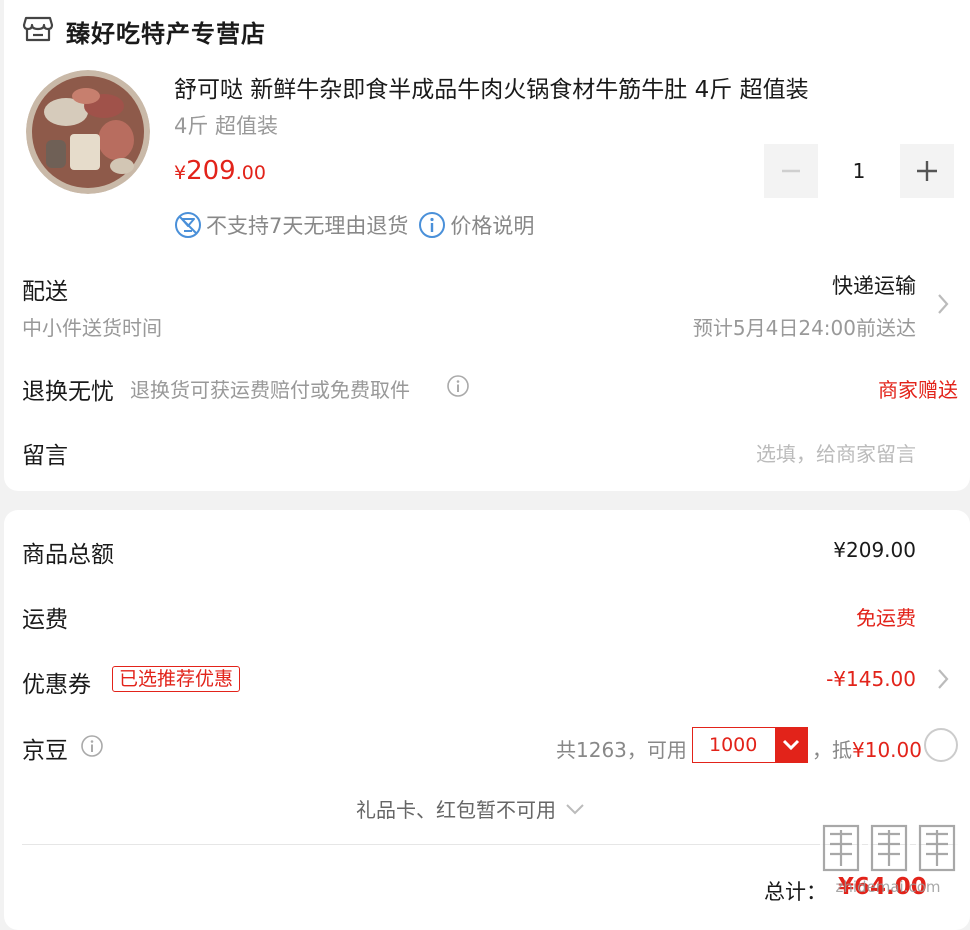 This screenshot has height=930, width=970. Describe the element at coordinates (432, 225) in the screenshot. I see `info-icon` at that location.